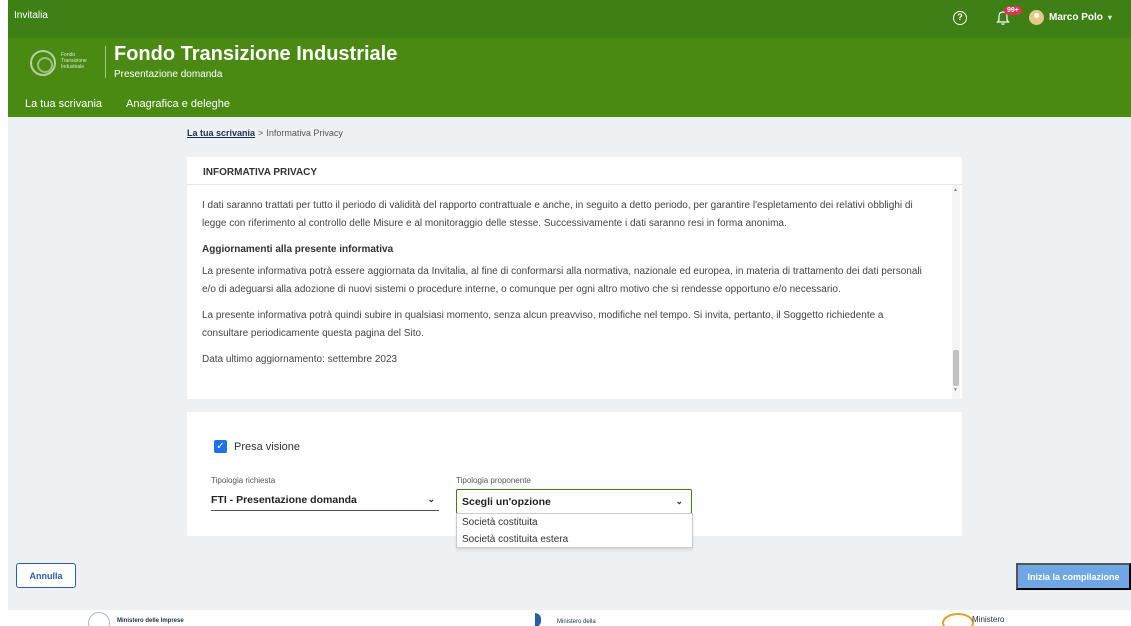 This screenshot has width=1131, height=626. I want to click on option-societa-costituita: Società costituita, so click(574, 522).